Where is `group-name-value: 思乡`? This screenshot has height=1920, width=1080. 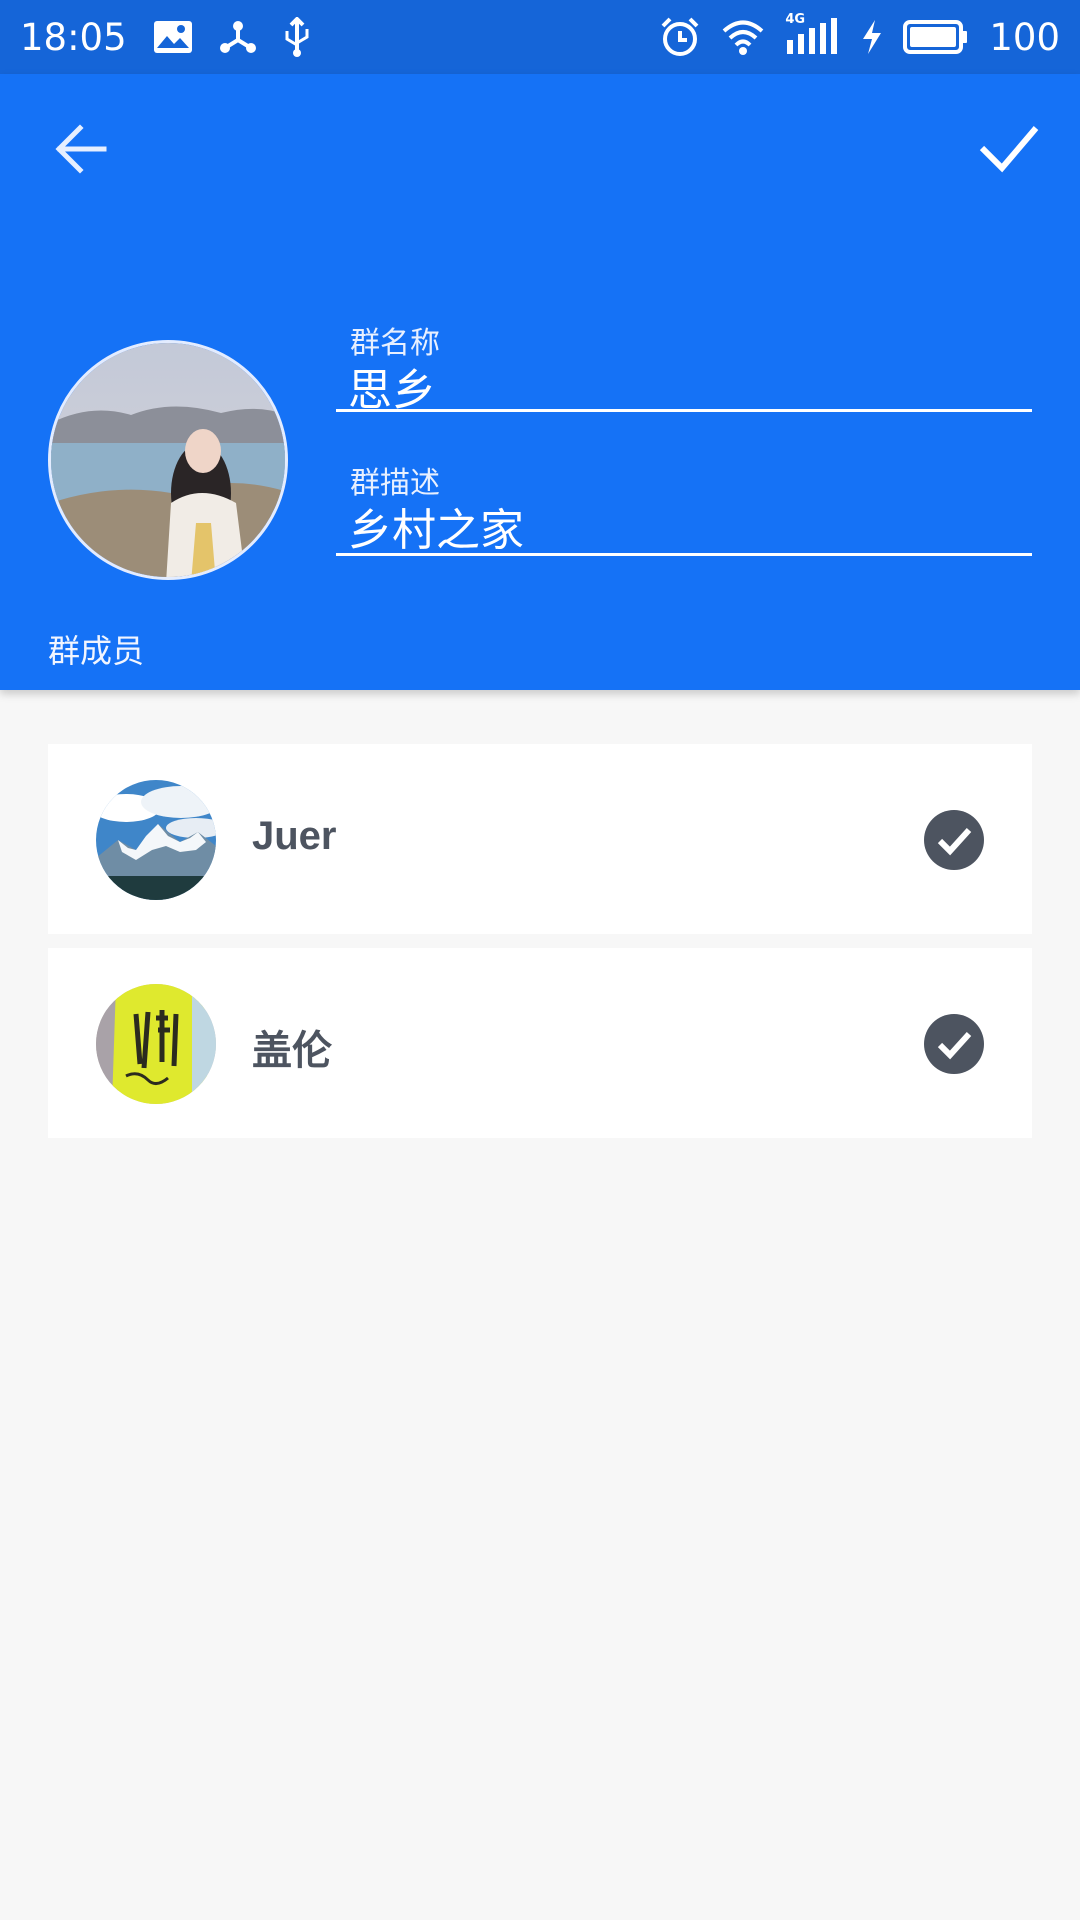
group-name-value: 思乡 is located at coordinates (392, 386).